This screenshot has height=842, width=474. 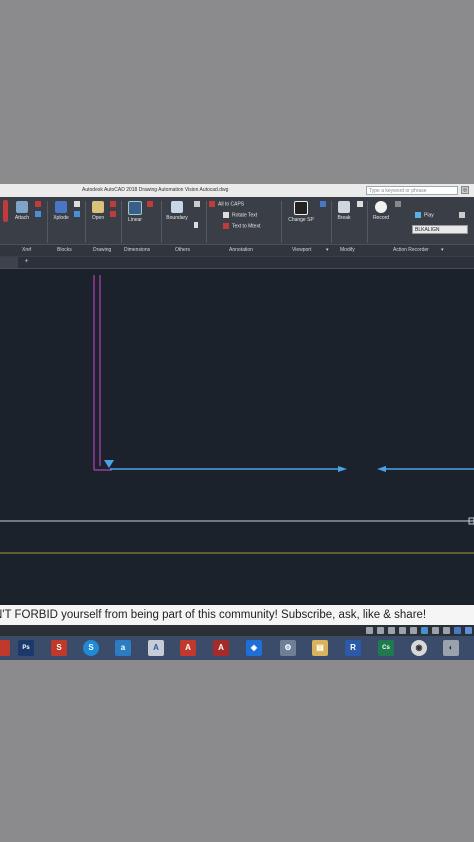 What do you see at coordinates (369, 630) in the screenshot?
I see `status-grid-icon` at bounding box center [369, 630].